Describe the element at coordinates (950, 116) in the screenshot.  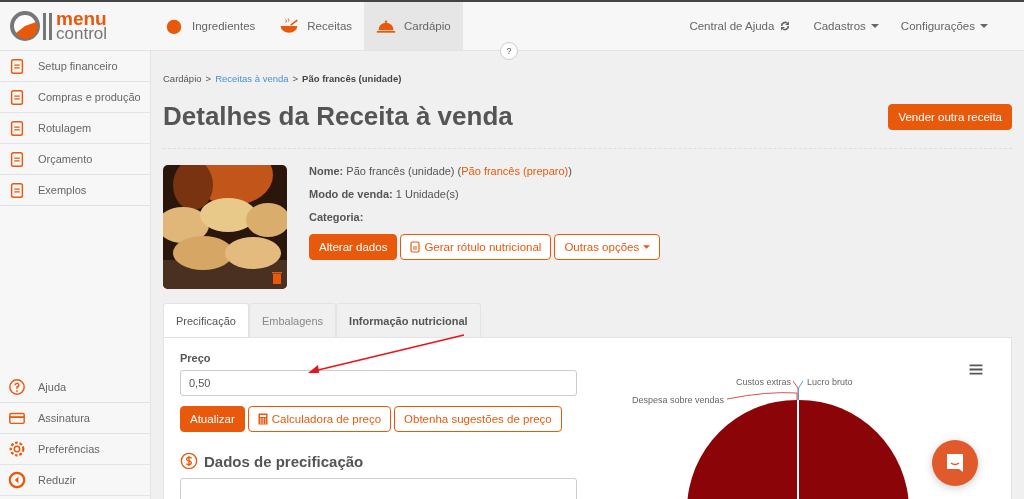
I see `sell-other-recipe-button: Vender outra receita` at that location.